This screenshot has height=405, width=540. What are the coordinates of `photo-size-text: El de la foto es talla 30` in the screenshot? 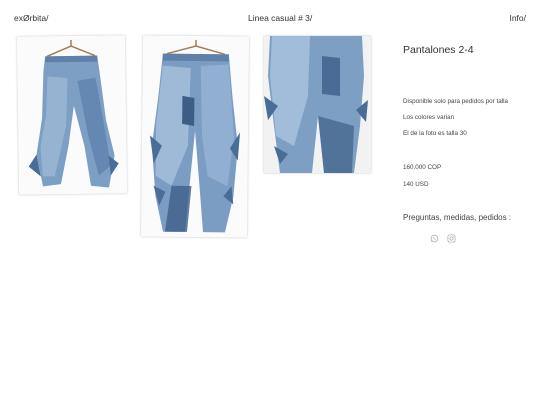 It's located at (435, 133).